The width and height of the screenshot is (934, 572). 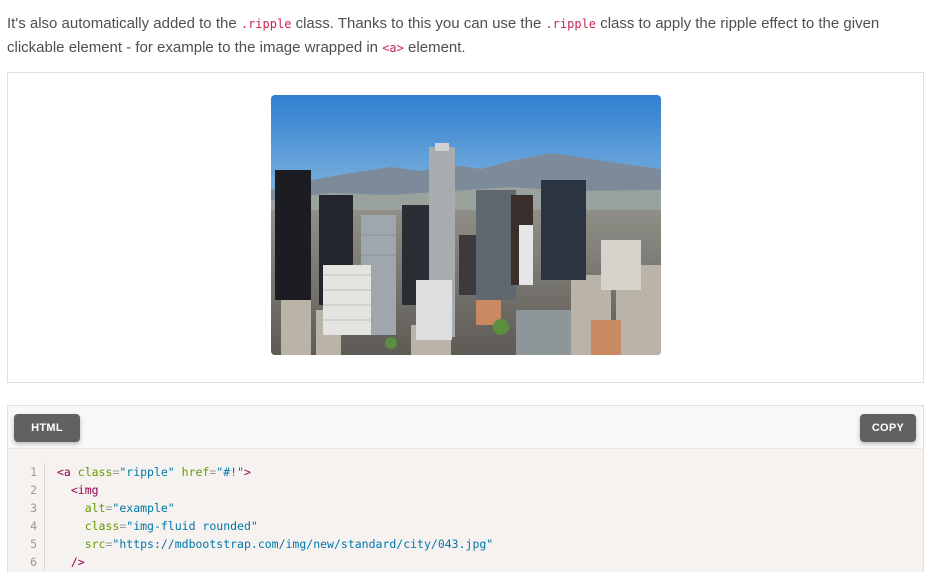 What do you see at coordinates (33, 490) in the screenshot?
I see `line-number: 2` at bounding box center [33, 490].